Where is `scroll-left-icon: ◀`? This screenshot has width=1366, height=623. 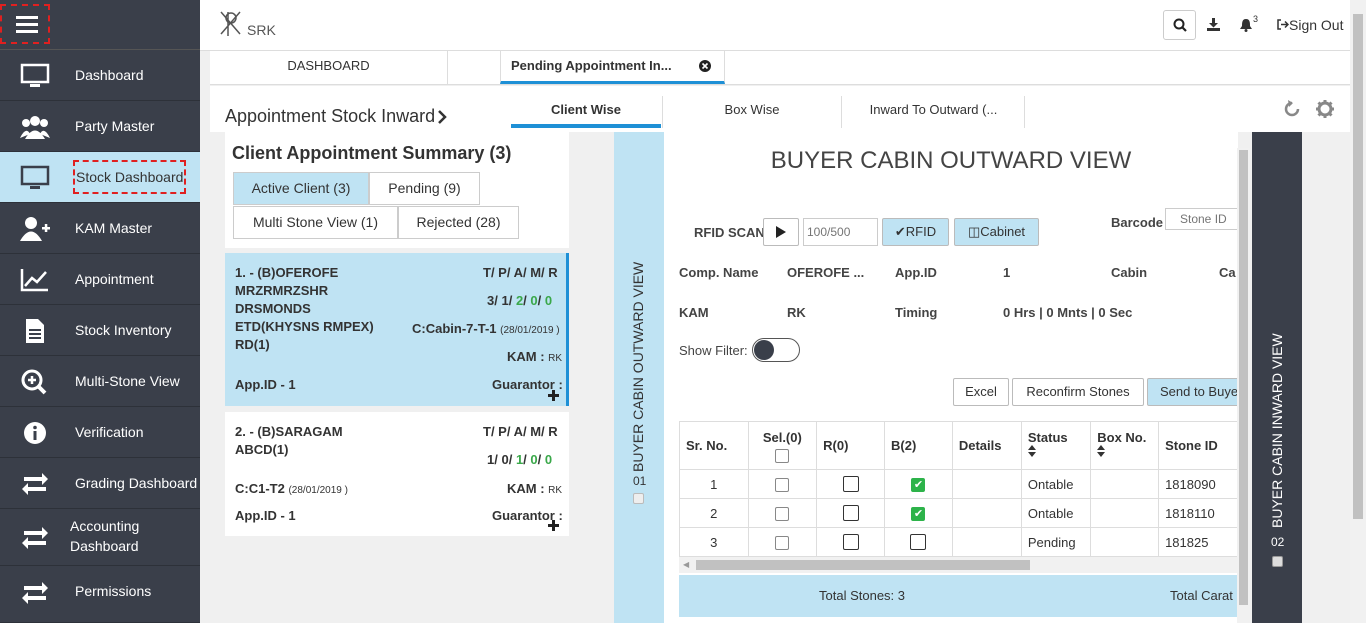
scroll-left-icon: ◀ is located at coordinates (686, 564).